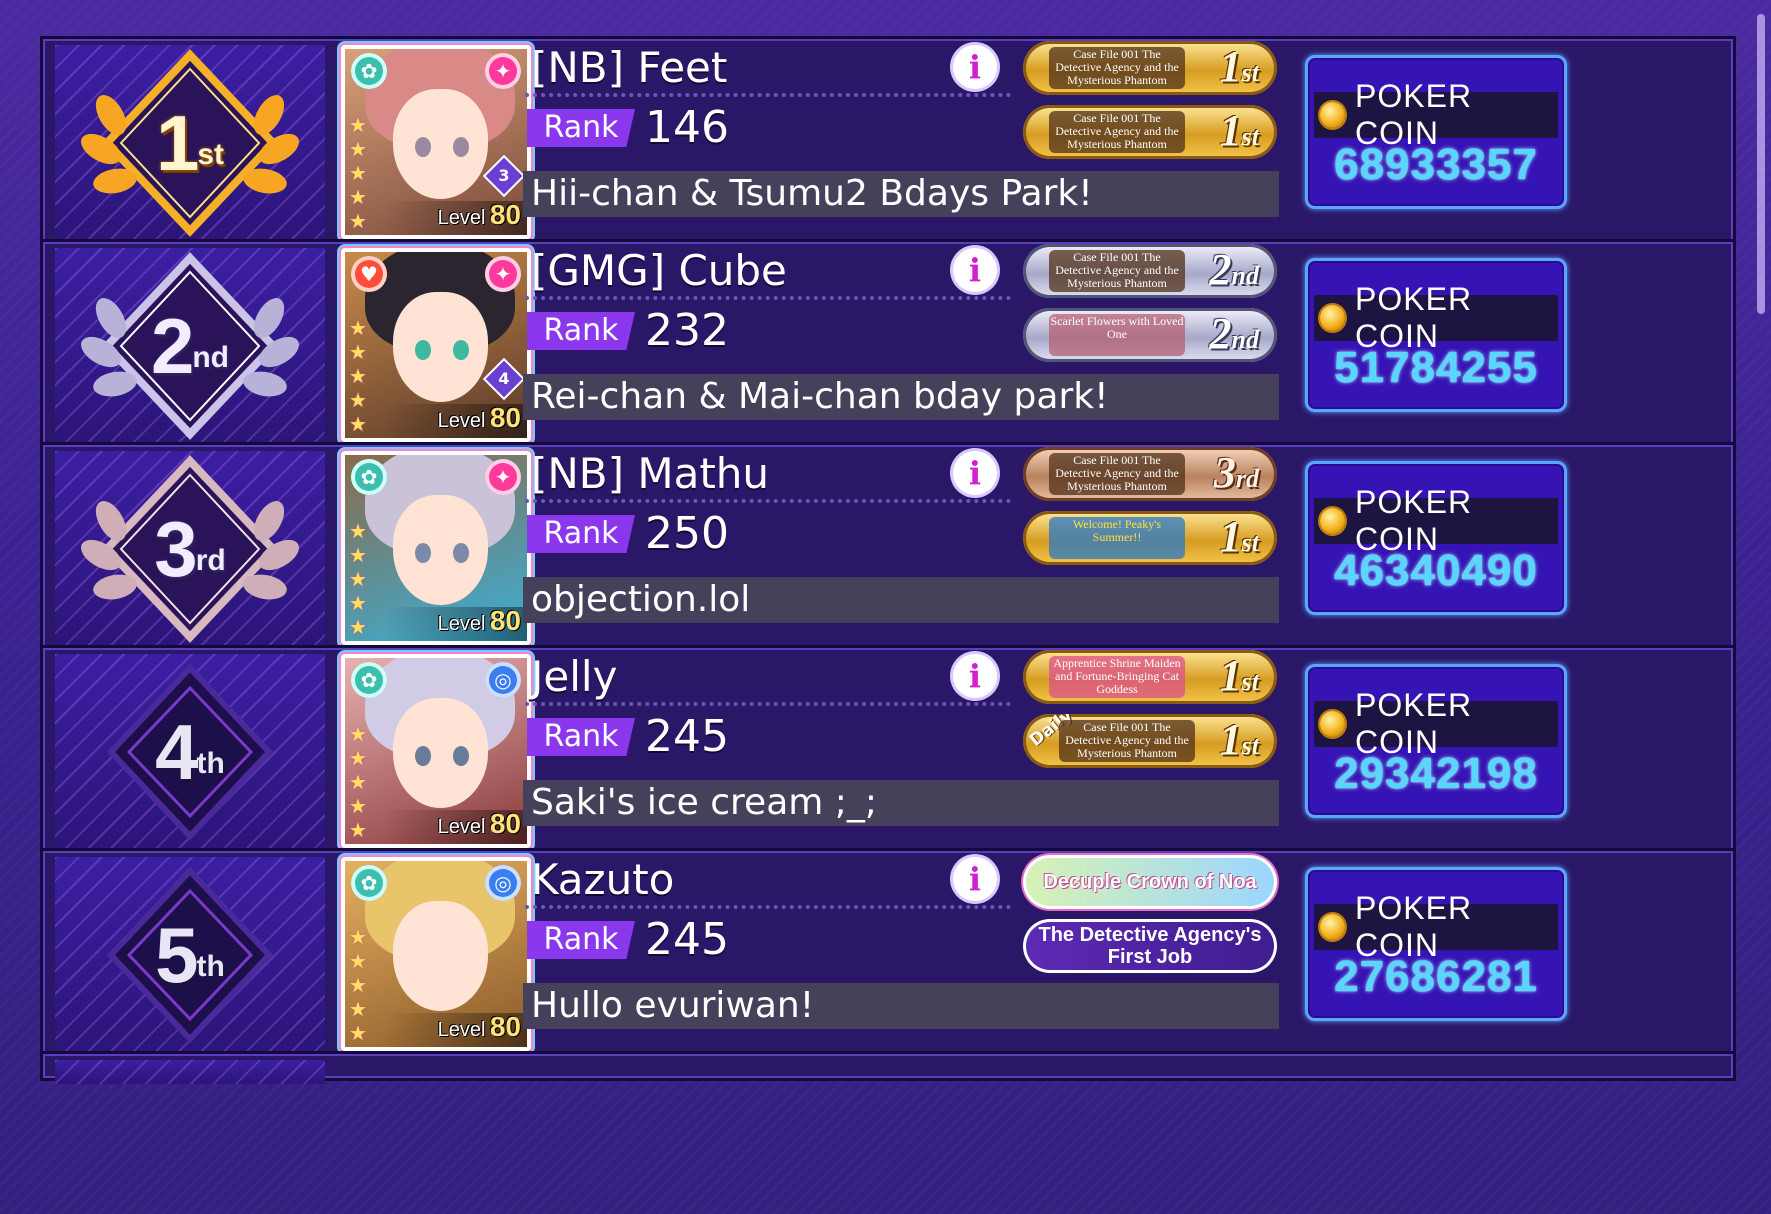 The height and width of the screenshot is (1214, 1771). What do you see at coordinates (1117, 335) in the screenshot?
I see `event-badge-art: Scarlet Flowers with Loved One` at bounding box center [1117, 335].